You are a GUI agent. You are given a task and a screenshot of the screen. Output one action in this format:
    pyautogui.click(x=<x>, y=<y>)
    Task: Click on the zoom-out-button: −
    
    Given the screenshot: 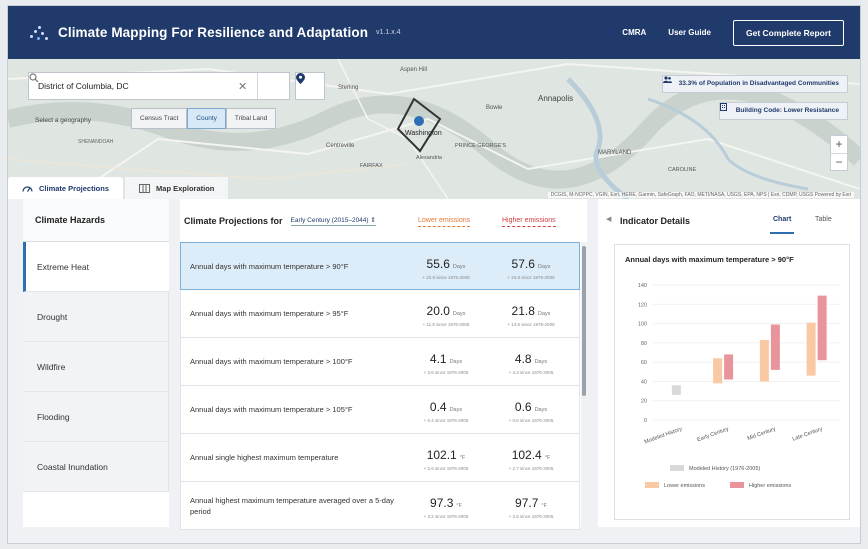 What is the action you would take?
    pyautogui.click(x=839, y=161)
    